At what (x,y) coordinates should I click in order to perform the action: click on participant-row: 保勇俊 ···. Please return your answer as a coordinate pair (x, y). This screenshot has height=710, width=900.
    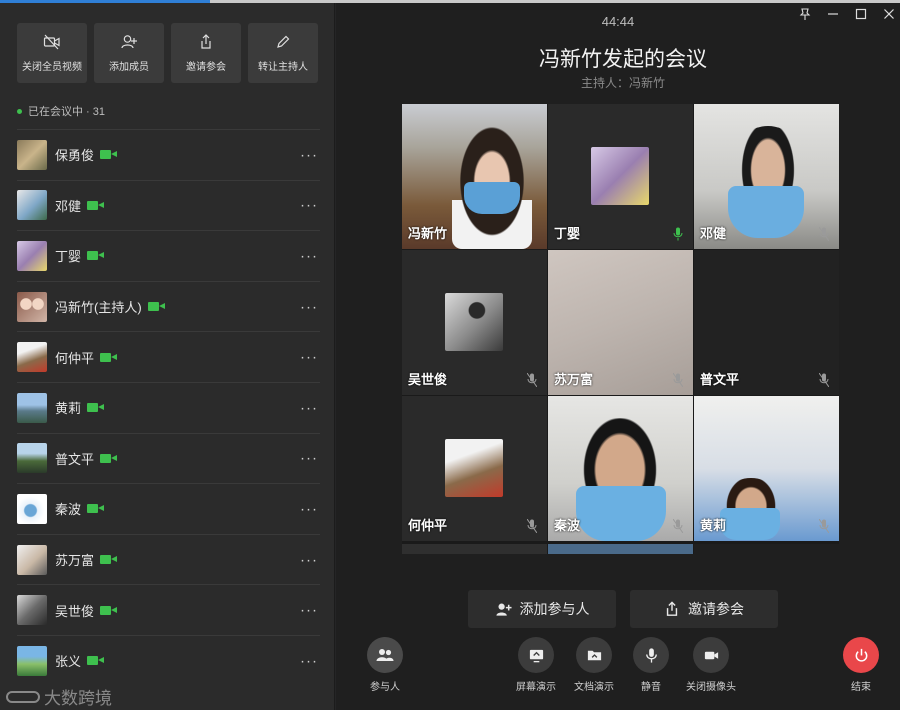
    Looking at the image, I should click on (168, 154).